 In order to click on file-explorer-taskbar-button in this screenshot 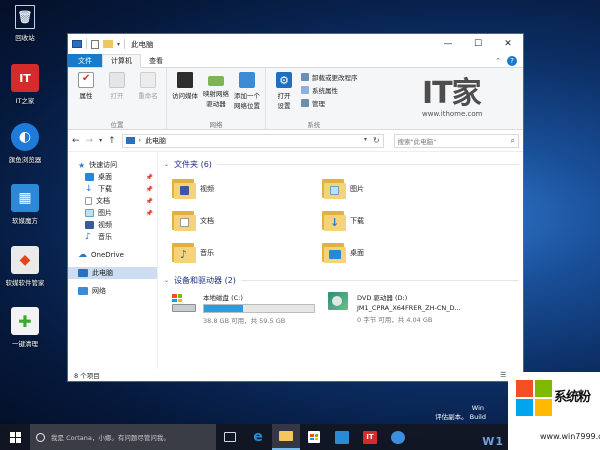, I will do `click(286, 437)`.